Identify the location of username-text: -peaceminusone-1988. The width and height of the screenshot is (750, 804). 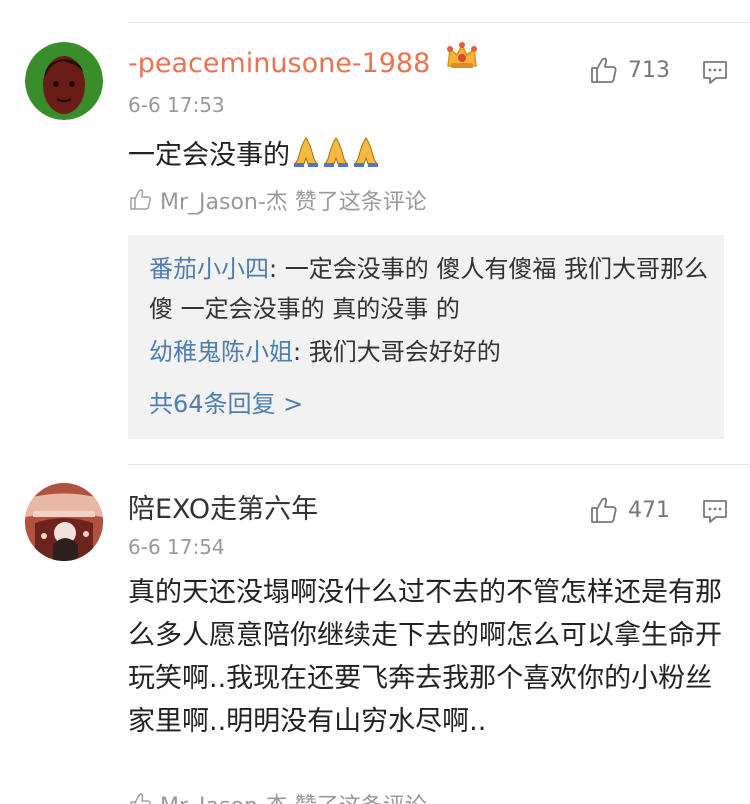
(279, 63).